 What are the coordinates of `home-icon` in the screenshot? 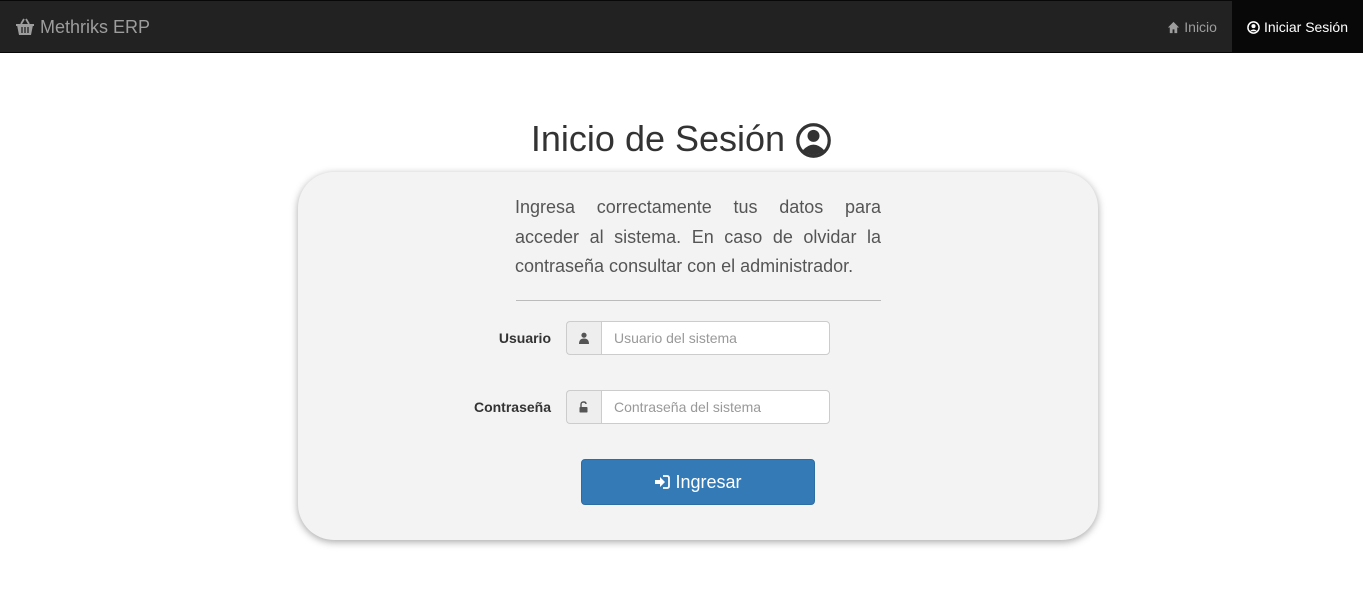 It's located at (1174, 27).